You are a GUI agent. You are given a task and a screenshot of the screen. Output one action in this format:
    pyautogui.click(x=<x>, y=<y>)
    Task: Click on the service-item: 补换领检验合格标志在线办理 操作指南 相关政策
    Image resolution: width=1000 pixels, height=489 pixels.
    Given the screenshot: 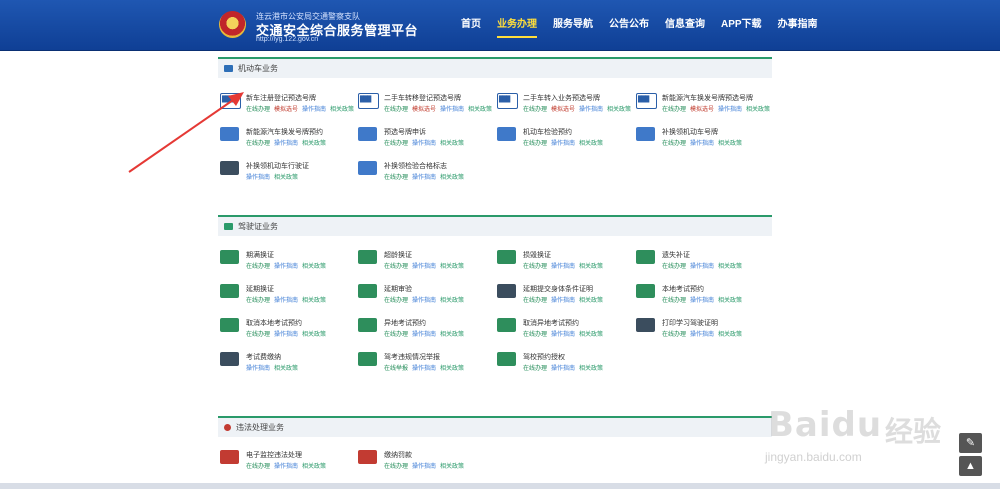 What is the action you would take?
    pyautogui.click(x=423, y=172)
    